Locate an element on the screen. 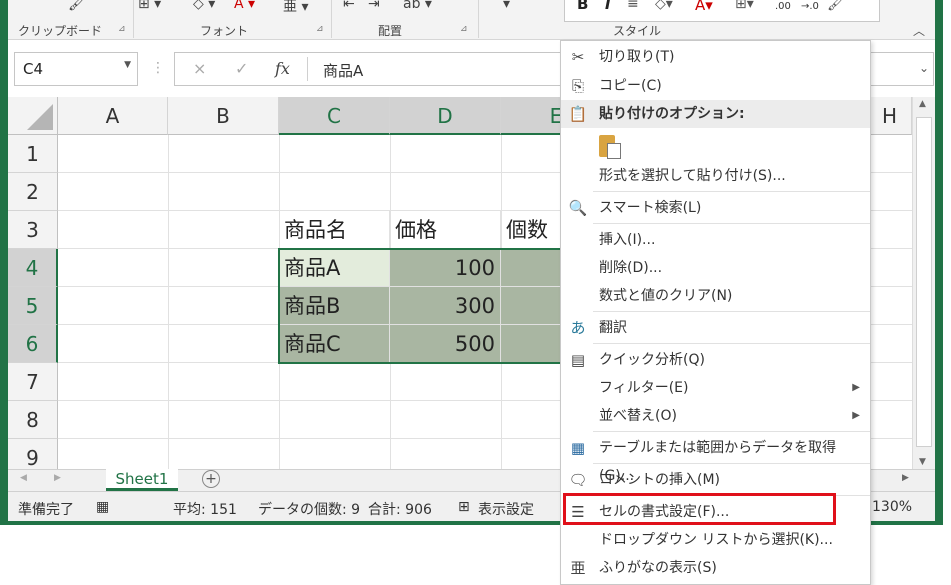 Image resolution: width=951 pixels, height=585 pixels. indent-increase-icon: ⇥ is located at coordinates (374, 6).